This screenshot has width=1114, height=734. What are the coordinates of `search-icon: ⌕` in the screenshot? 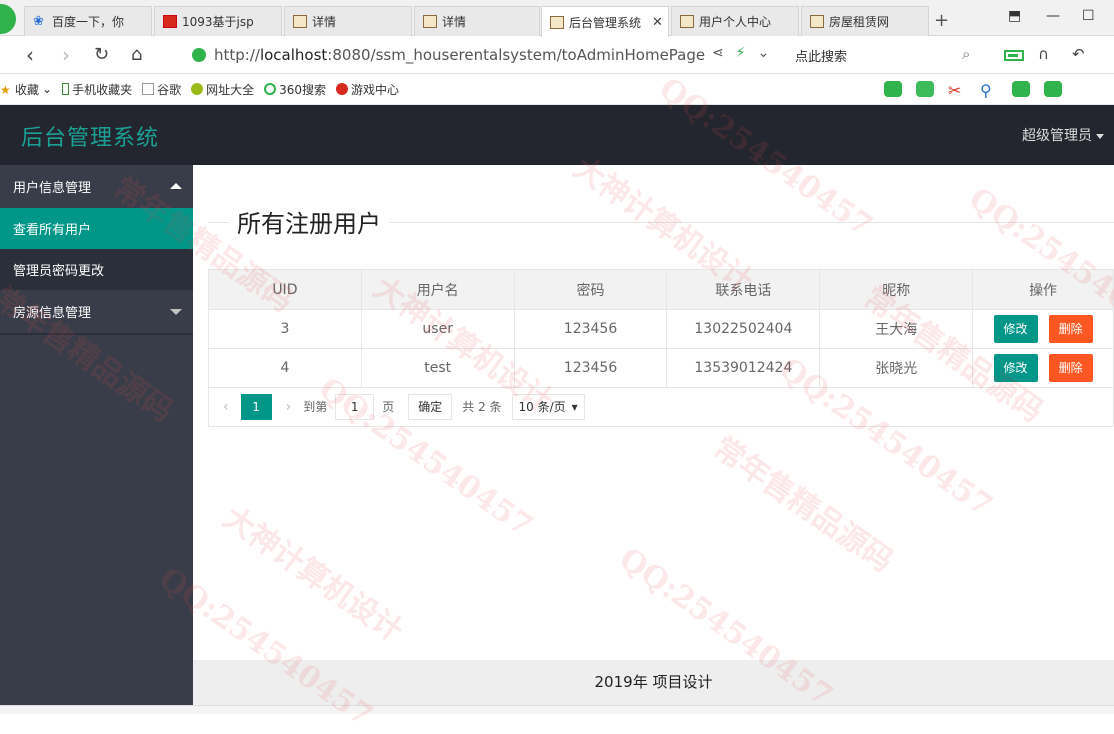 It's located at (966, 54).